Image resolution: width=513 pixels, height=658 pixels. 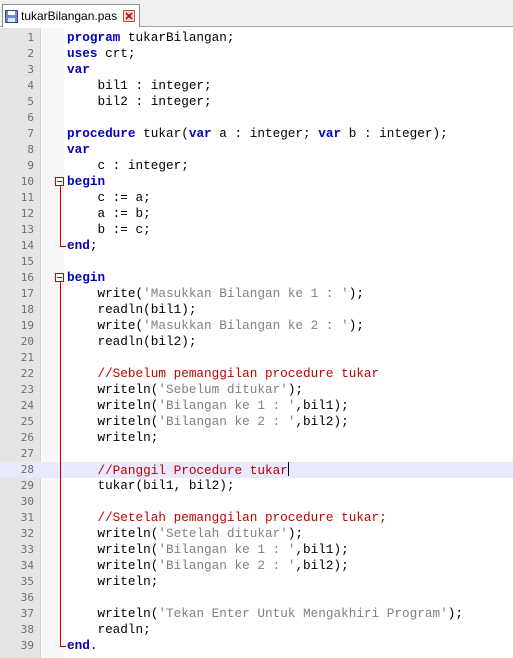 I want to click on line-number: 30, so click(x=27, y=501).